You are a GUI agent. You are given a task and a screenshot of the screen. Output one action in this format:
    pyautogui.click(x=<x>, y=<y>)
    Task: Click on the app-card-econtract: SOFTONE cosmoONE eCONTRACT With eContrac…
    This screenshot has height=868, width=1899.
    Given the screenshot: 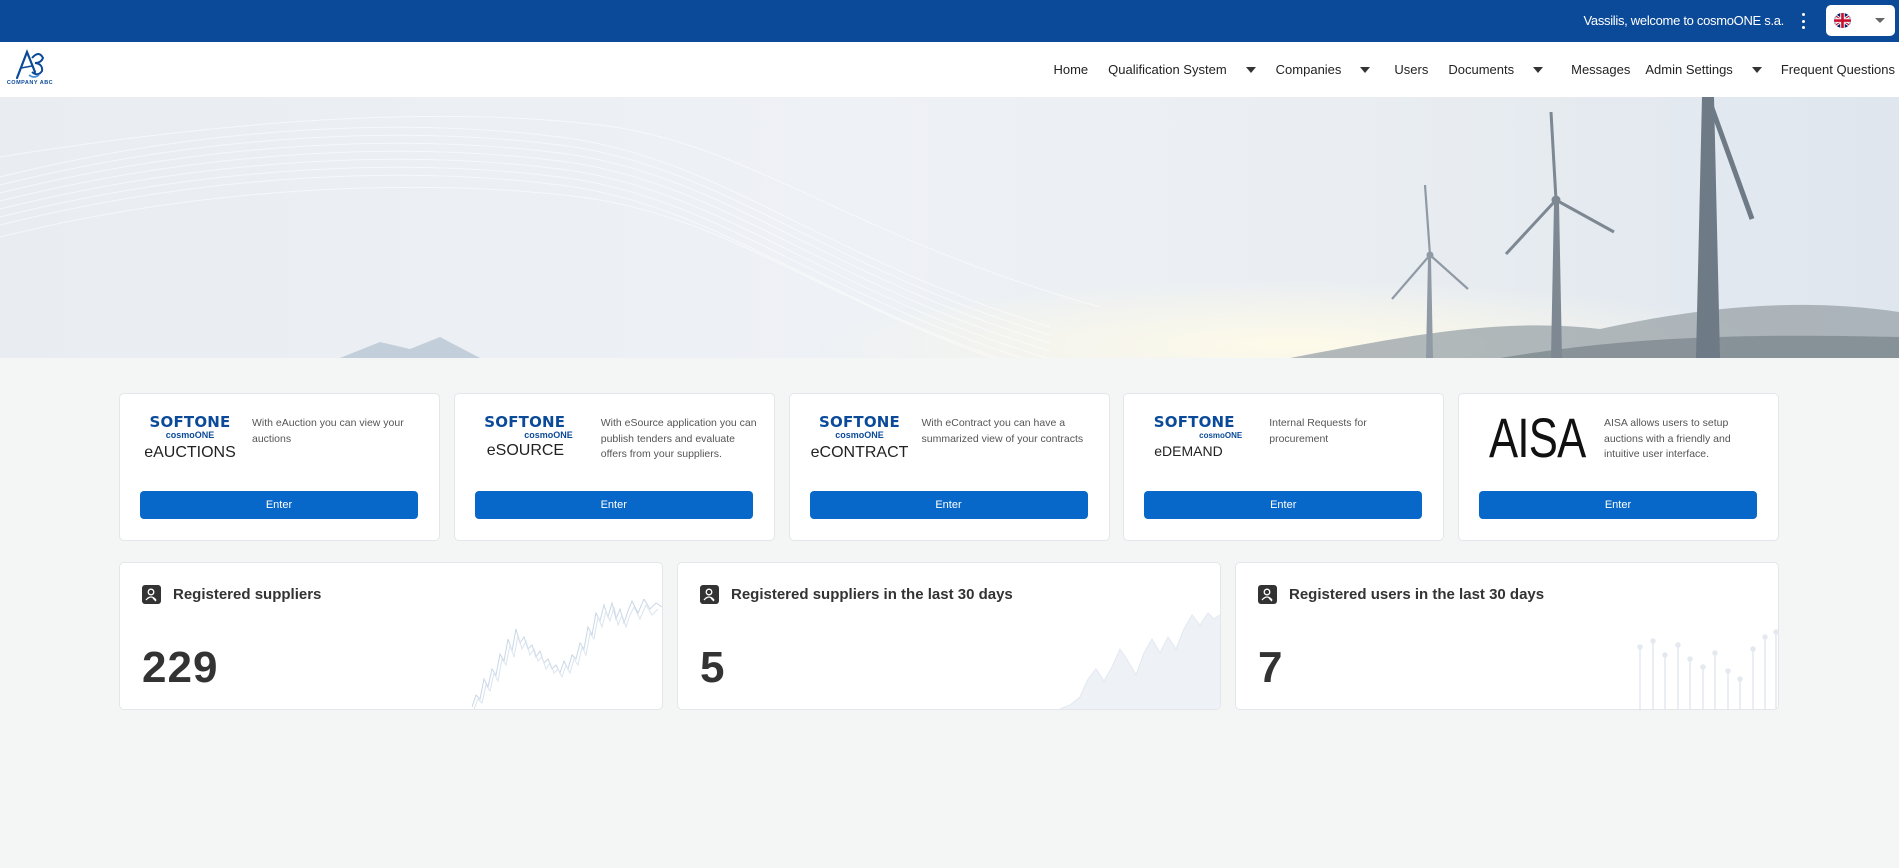 What is the action you would take?
    pyautogui.click(x=949, y=467)
    